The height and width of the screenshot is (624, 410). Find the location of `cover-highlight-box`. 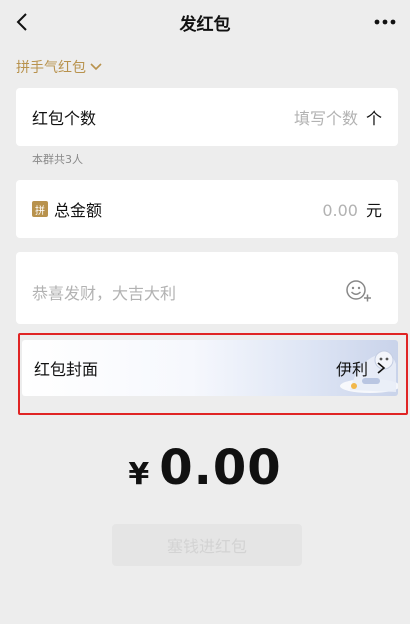

cover-highlight-box is located at coordinates (213, 374).